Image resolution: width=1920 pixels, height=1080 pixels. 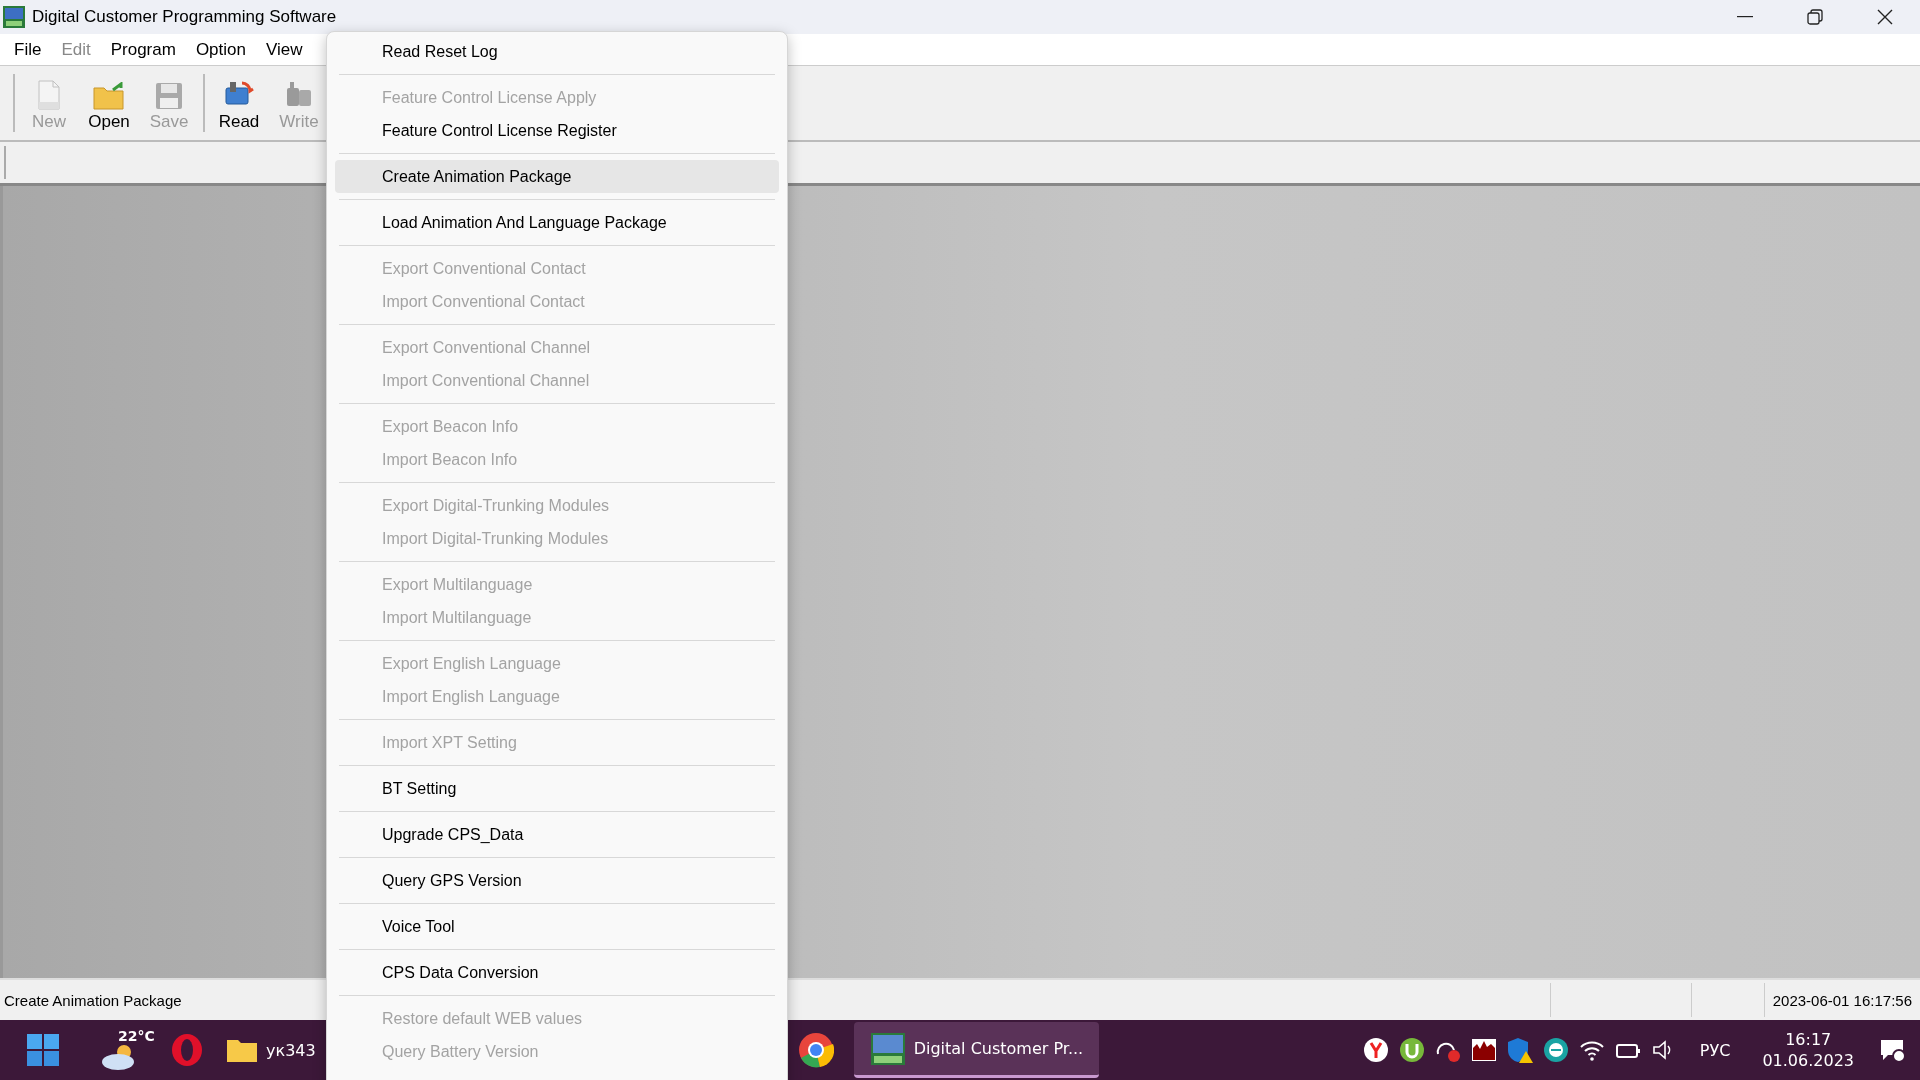 I want to click on shield-warning-icon, so click(x=1519, y=1050).